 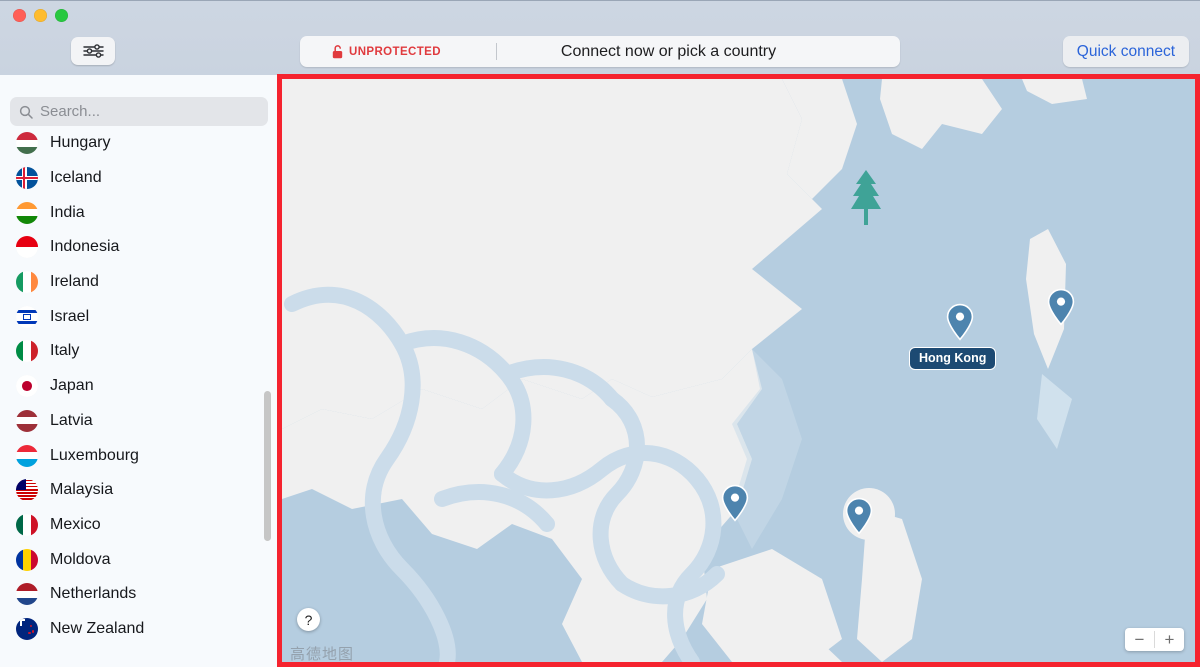 I want to click on country-list-item: Japan, so click(x=139, y=386).